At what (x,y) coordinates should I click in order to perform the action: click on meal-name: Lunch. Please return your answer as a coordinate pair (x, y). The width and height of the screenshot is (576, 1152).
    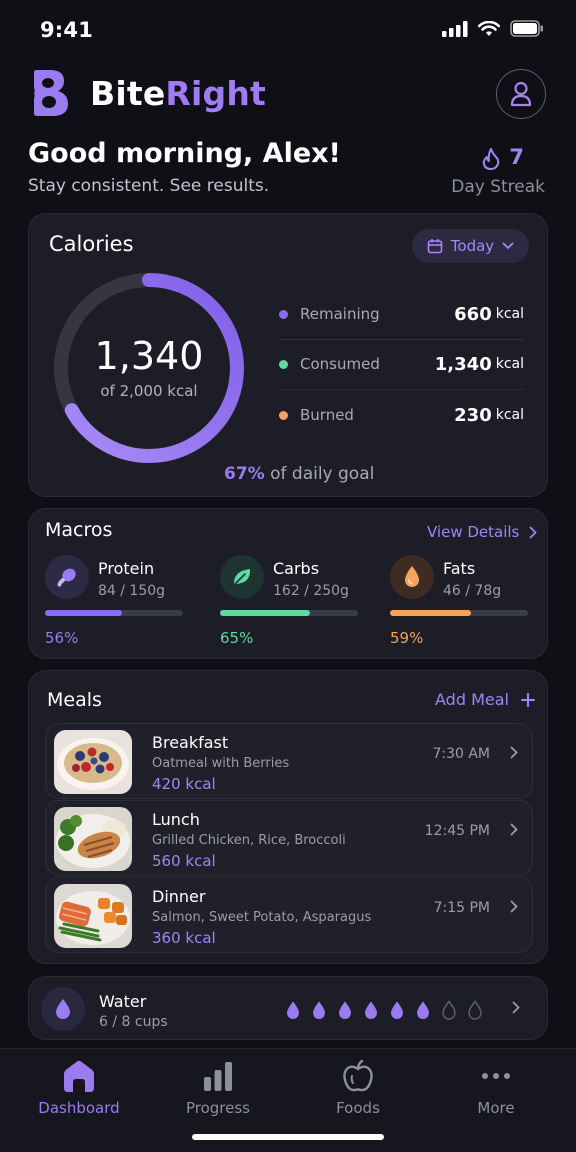
    Looking at the image, I should click on (176, 819).